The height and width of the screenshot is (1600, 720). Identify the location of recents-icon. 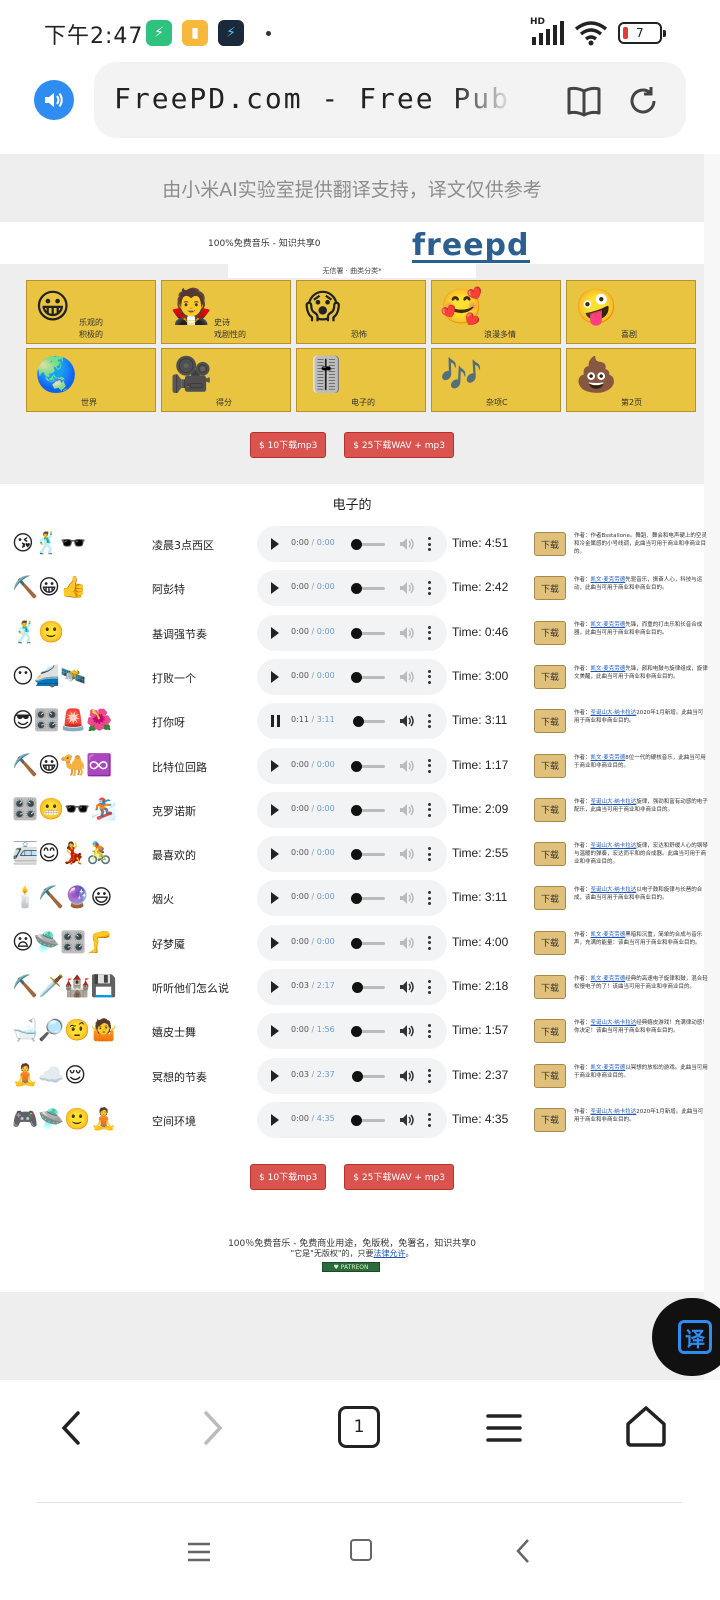
(199, 1552).